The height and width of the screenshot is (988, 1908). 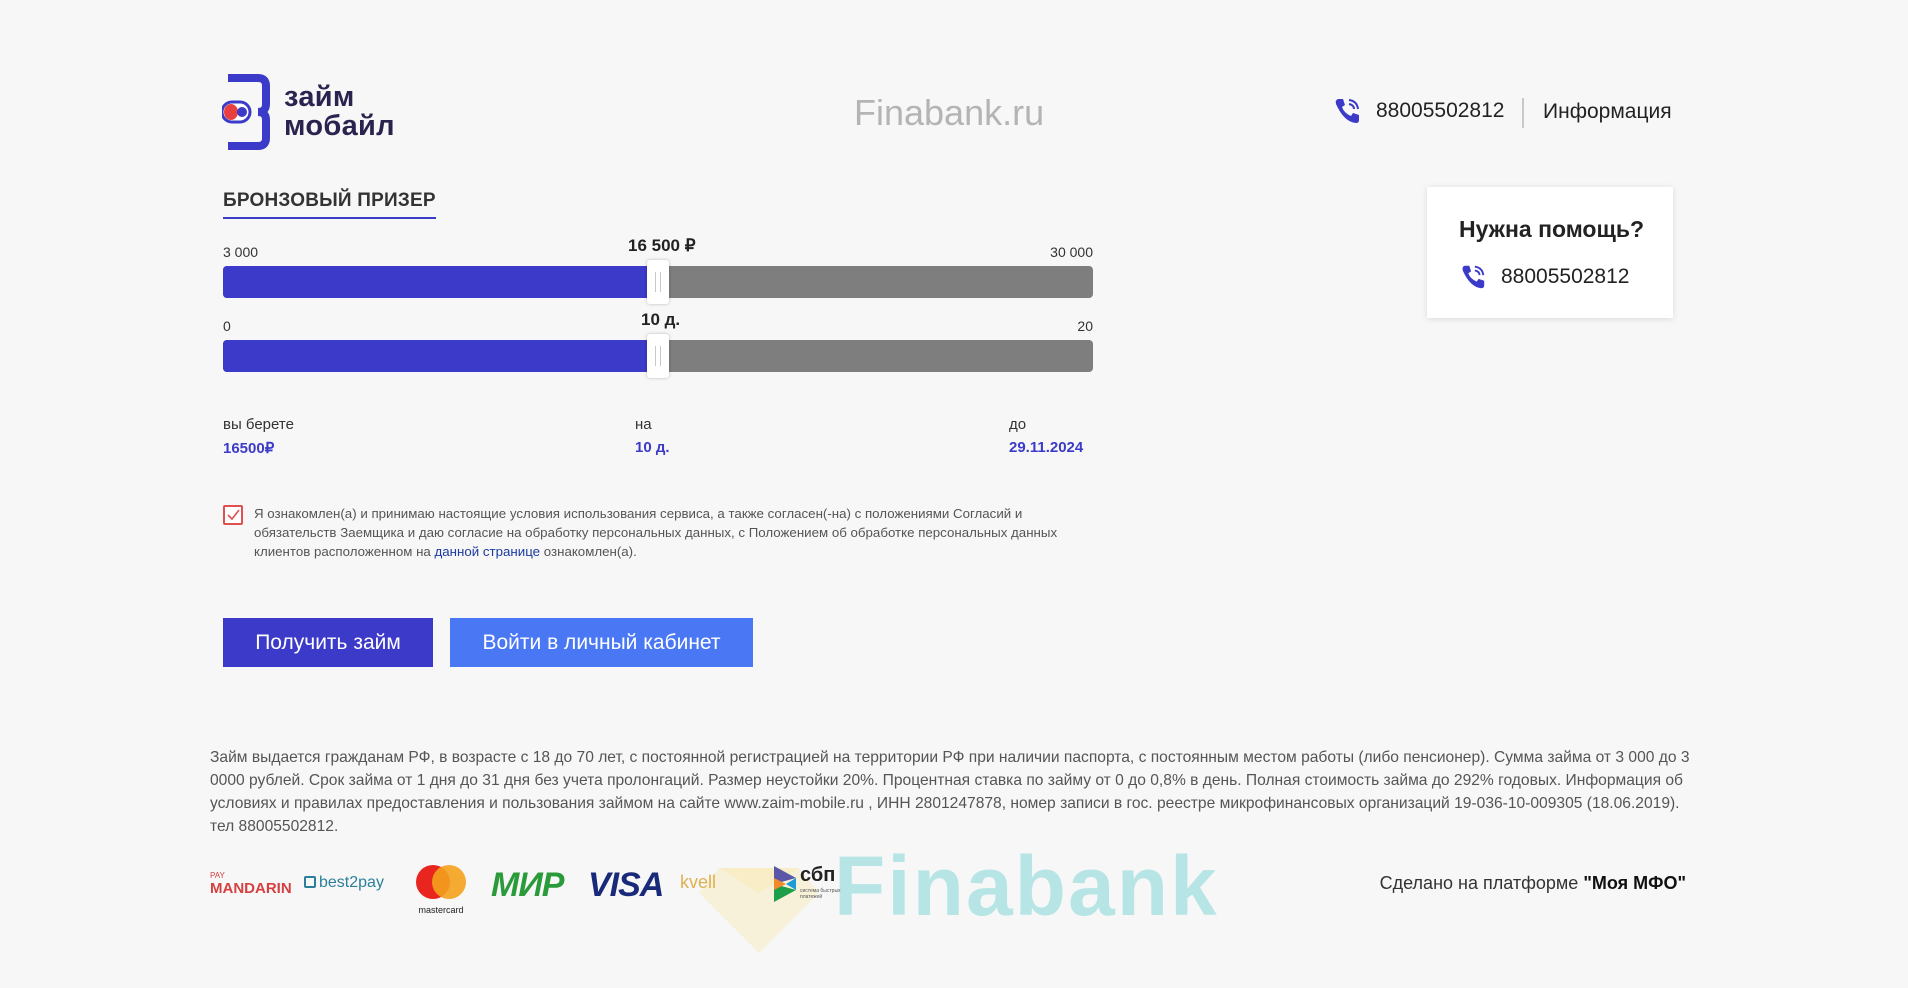 I want to click on days-track, so click(x=658, y=356).